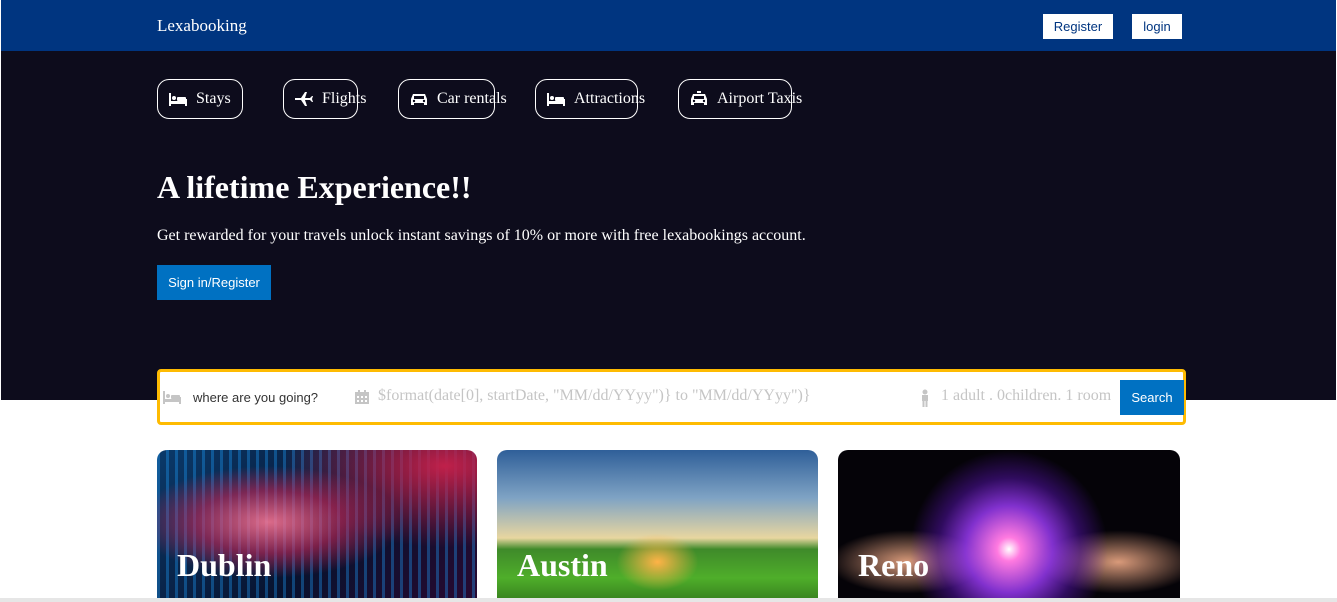 The width and height of the screenshot is (1337, 602). I want to click on calendar-icon, so click(362, 397).